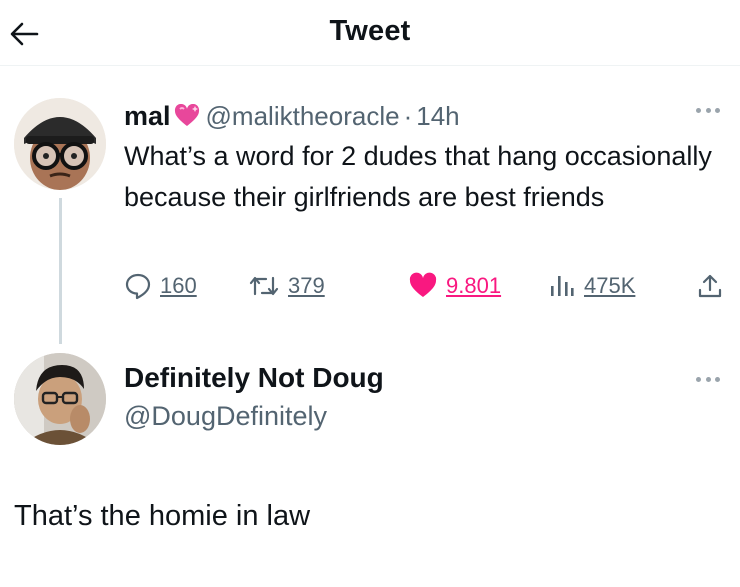 The width and height of the screenshot is (740, 587). I want to click on header-divider, so click(370, 65).